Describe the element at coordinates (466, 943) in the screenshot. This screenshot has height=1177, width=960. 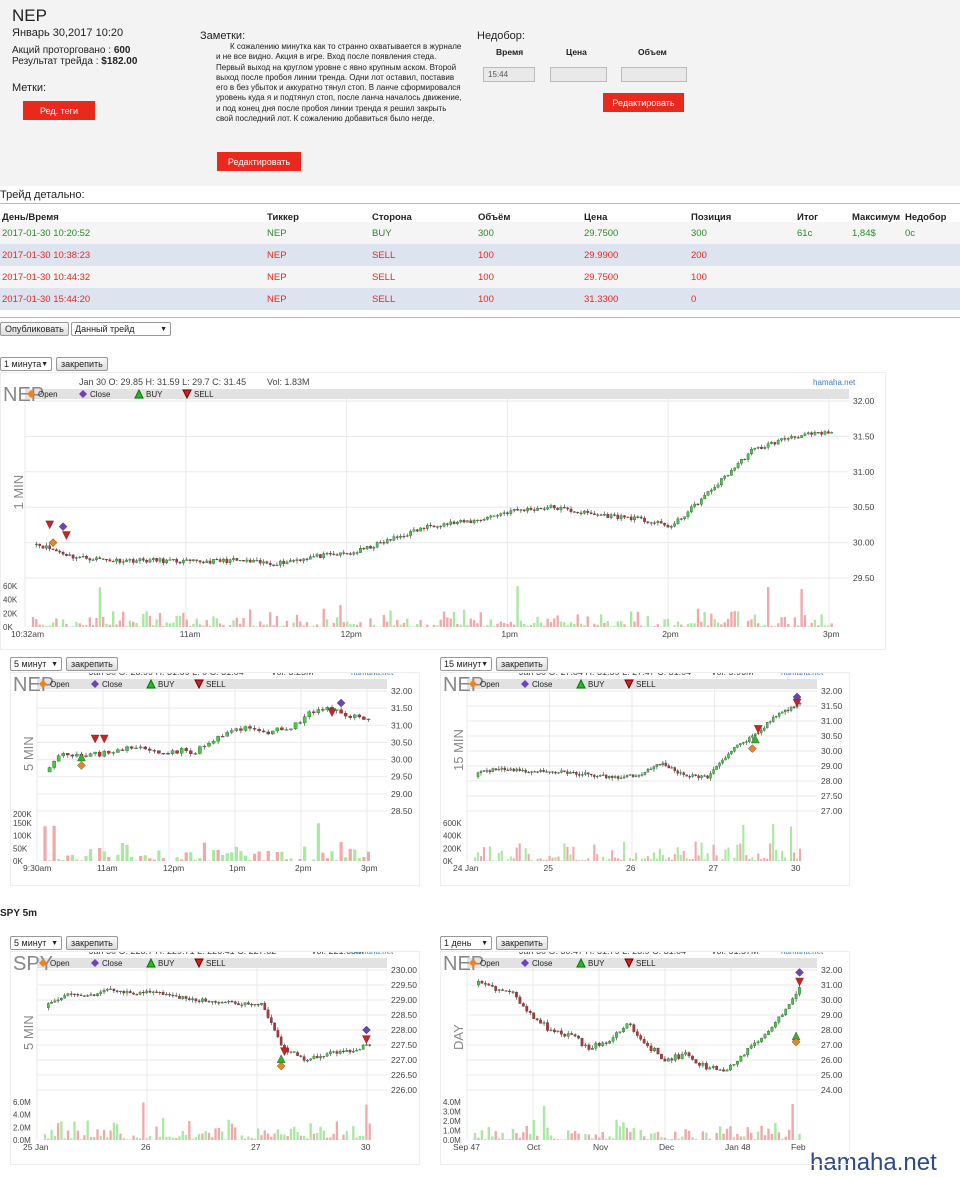
I see `period-select: 1 день▼` at that location.